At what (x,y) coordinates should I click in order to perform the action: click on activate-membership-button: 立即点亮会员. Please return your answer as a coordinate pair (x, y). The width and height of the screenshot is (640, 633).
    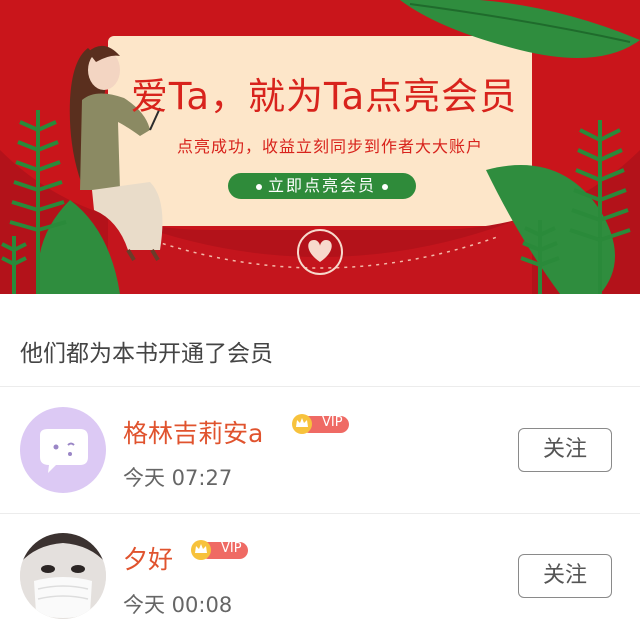
    Looking at the image, I should click on (322, 186).